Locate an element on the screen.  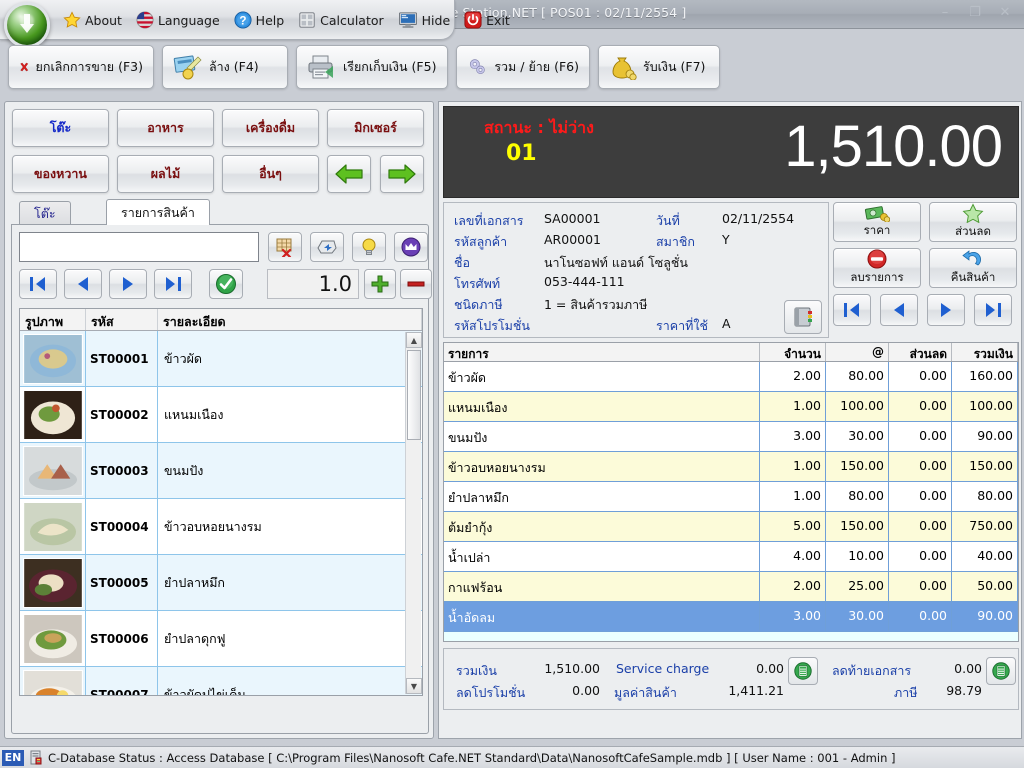
table-row: ยำปลาหมึก 1.00 80.00 0.00 80.00 is located at coordinates (731, 497).